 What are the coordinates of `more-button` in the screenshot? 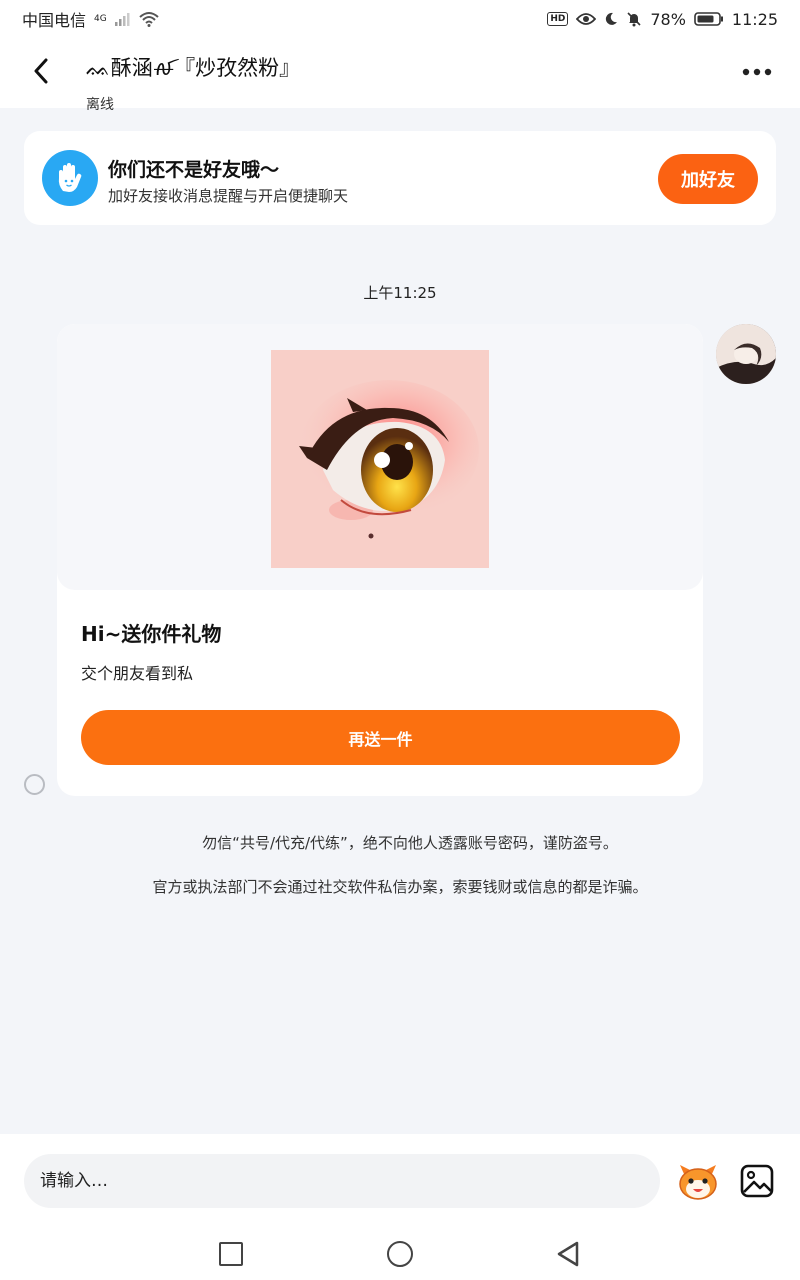 It's located at (757, 72).